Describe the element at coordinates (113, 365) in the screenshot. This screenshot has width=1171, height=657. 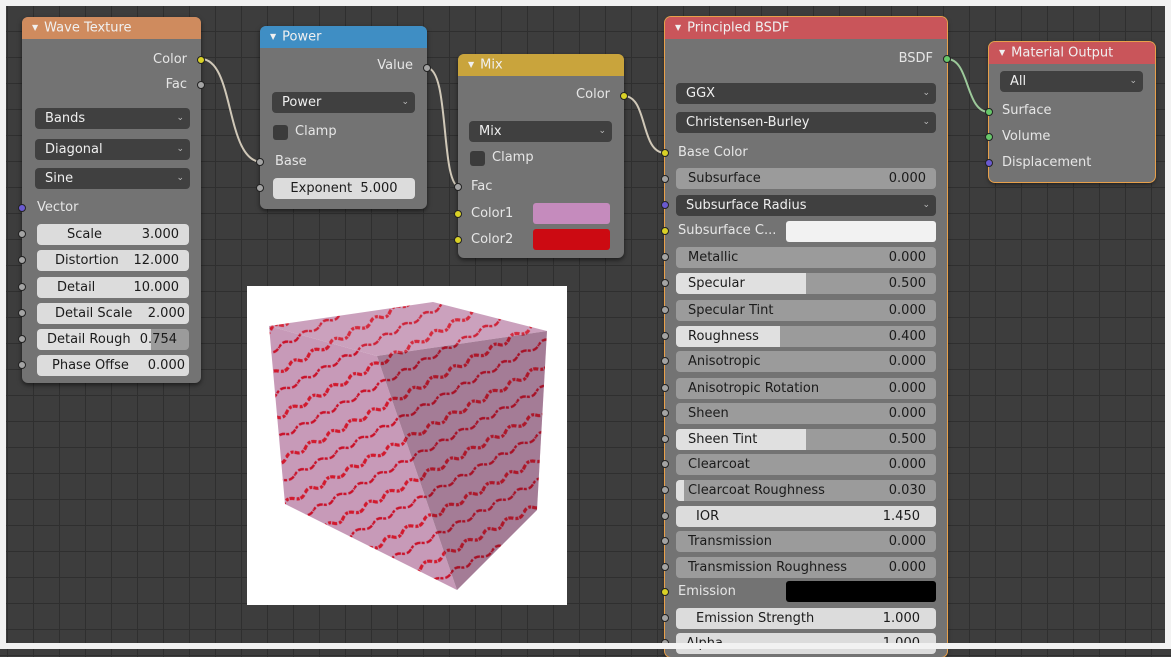
I see `phase-offset-field: Phase Offse 0.000` at that location.